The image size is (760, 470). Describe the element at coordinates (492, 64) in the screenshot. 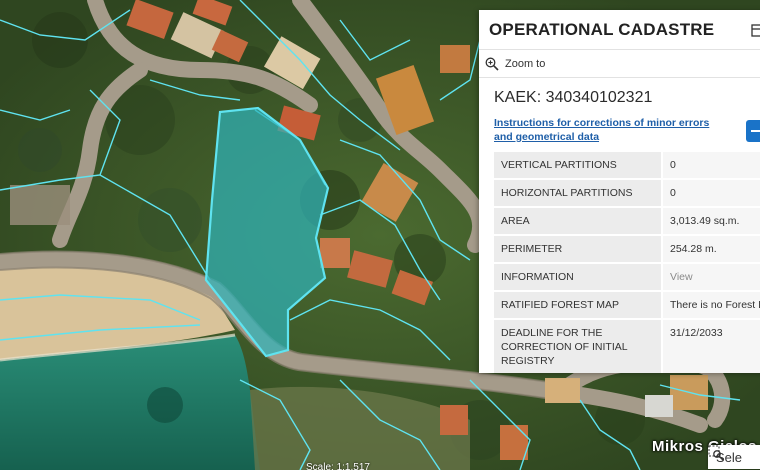

I see `zoom-in-icon` at that location.